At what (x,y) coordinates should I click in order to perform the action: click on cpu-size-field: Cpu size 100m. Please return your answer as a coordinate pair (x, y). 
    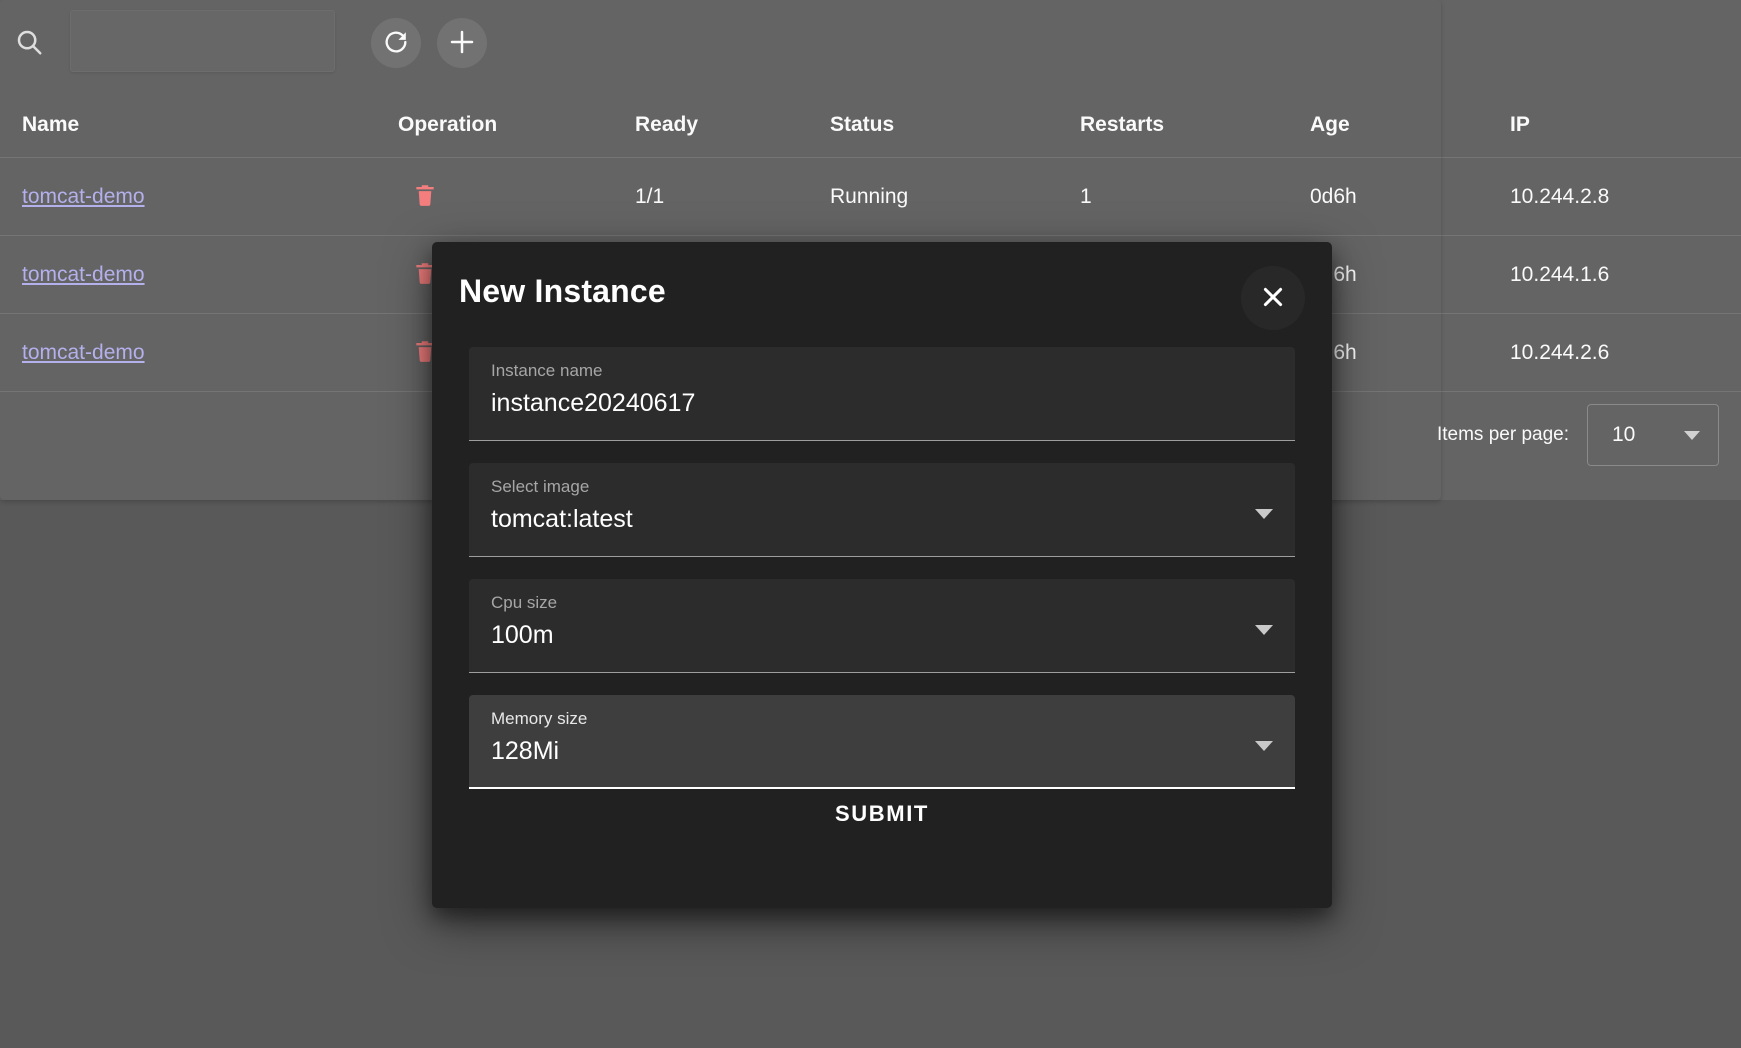
    Looking at the image, I should click on (882, 626).